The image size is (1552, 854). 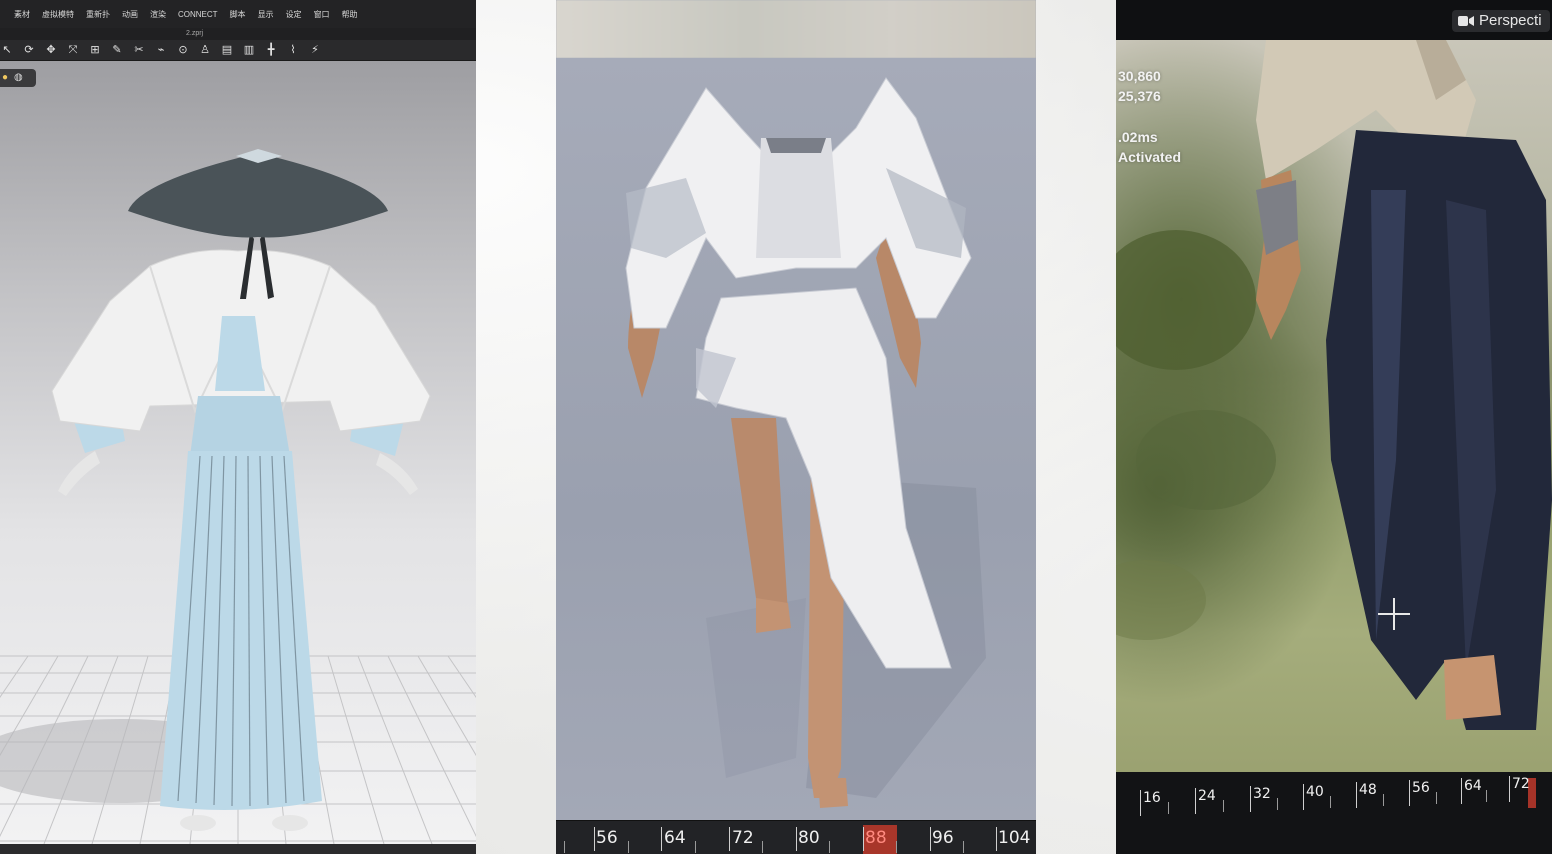 I want to click on move-icon: ✥, so click(x=51, y=50).